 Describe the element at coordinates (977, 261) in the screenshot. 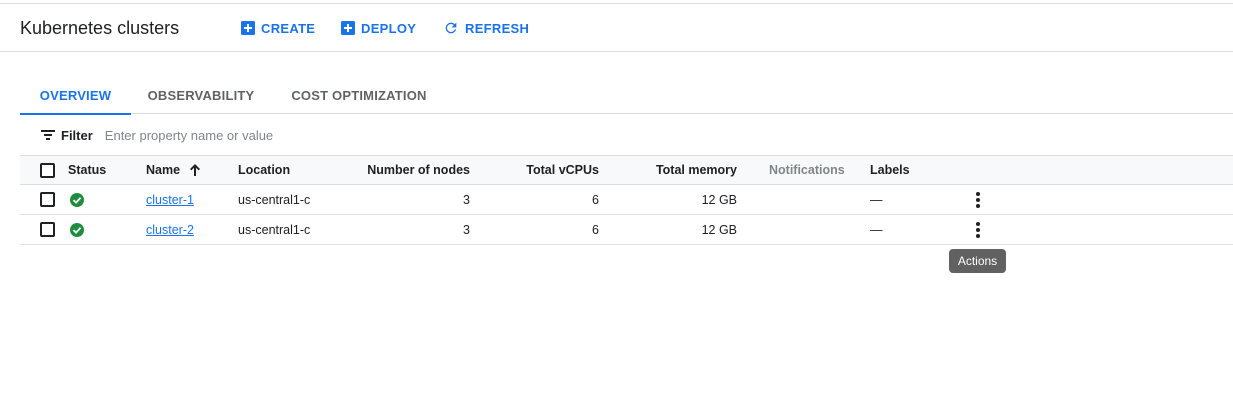

I see `actions-tooltip: Actions` at that location.